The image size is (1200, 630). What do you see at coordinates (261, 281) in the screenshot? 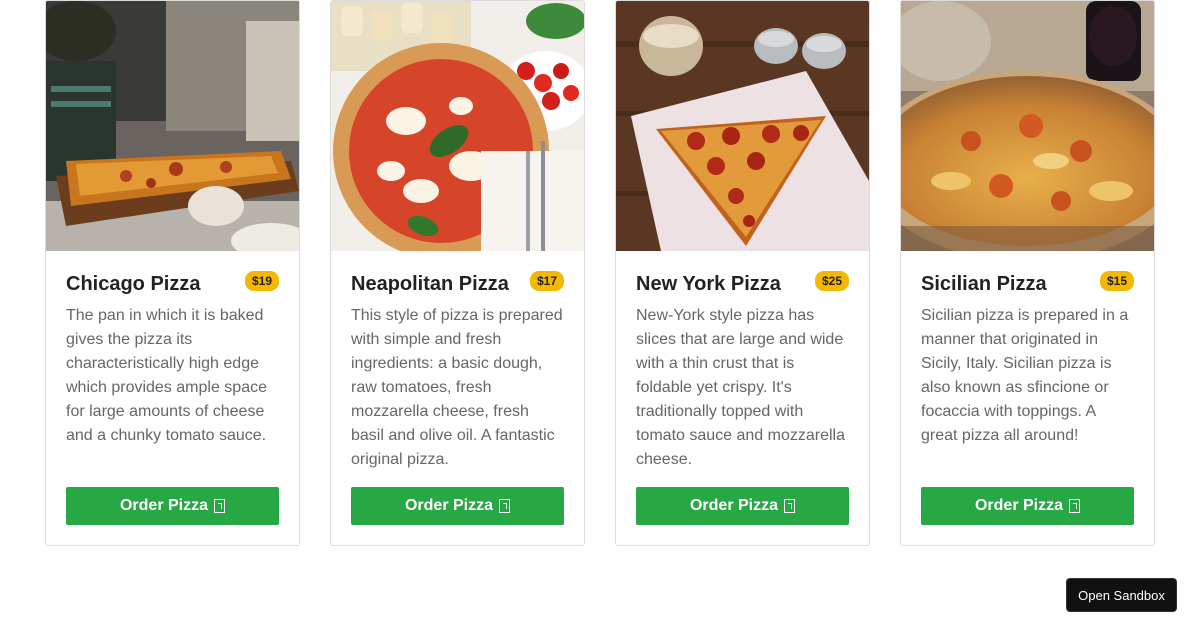
I see `price-badge: $19` at bounding box center [261, 281].